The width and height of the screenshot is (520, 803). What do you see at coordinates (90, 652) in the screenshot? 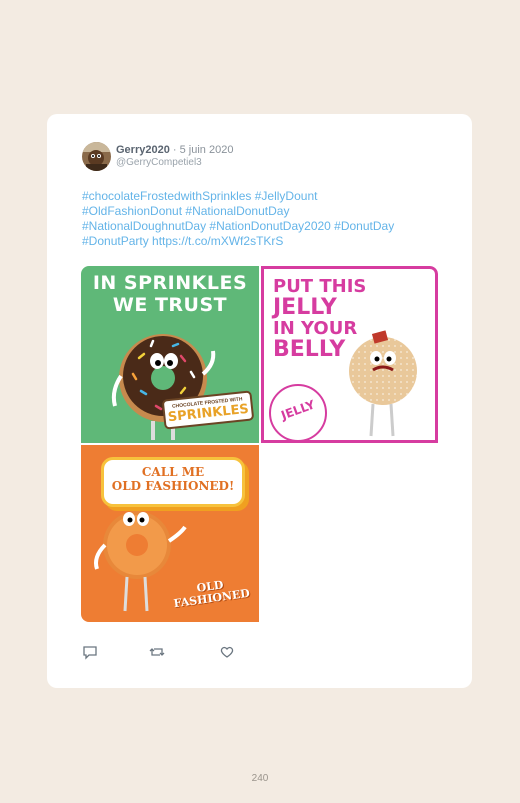
I see `reply-icon` at bounding box center [90, 652].